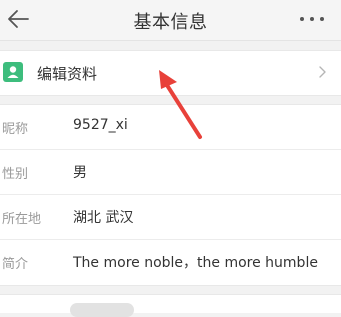 Image resolution: width=341 pixels, height=317 pixels. I want to click on field-bio: 简介 The more noble，the more humble, so click(170, 262).